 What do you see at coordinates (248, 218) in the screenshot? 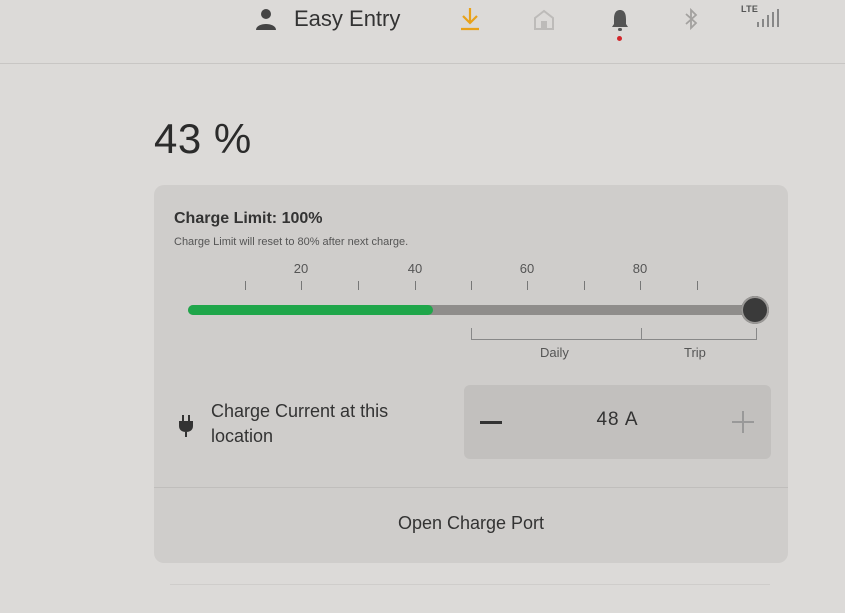
I see `charge-limit-title: Charge Limit: 100%` at bounding box center [248, 218].